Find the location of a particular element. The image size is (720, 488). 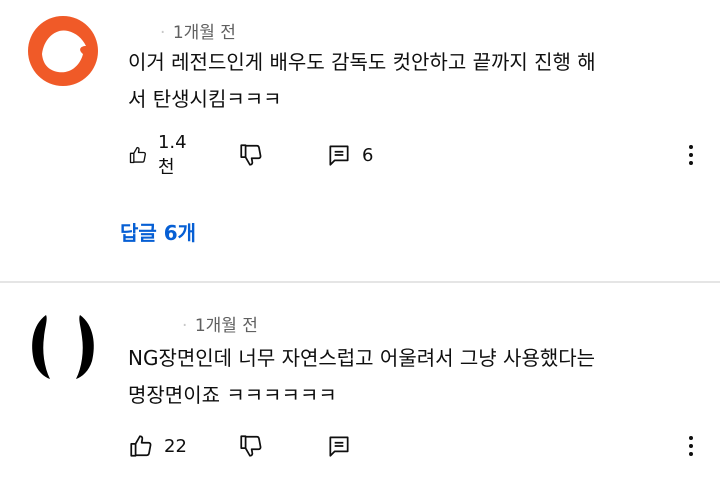

reply-button is located at coordinates (339, 446).